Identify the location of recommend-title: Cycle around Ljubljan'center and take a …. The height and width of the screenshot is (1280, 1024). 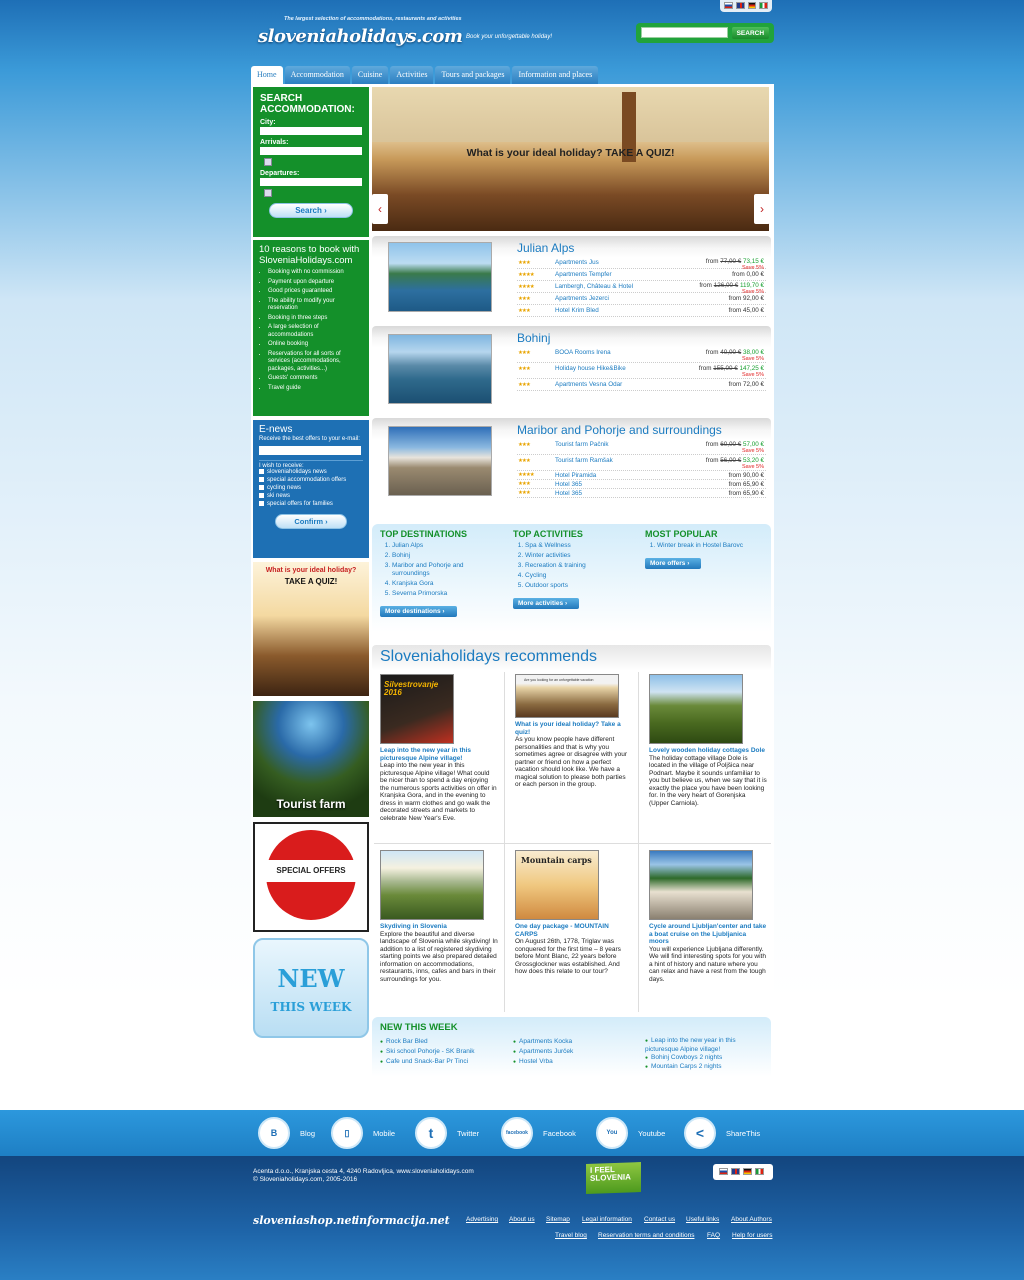
(708, 934).